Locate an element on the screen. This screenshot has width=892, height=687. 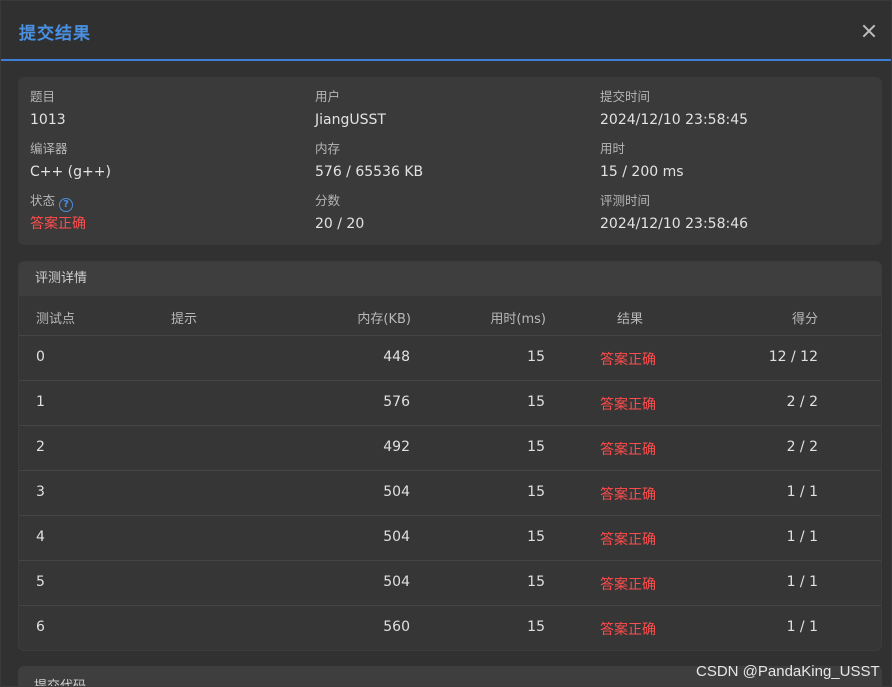
case-id: 2 is located at coordinates (40, 447).